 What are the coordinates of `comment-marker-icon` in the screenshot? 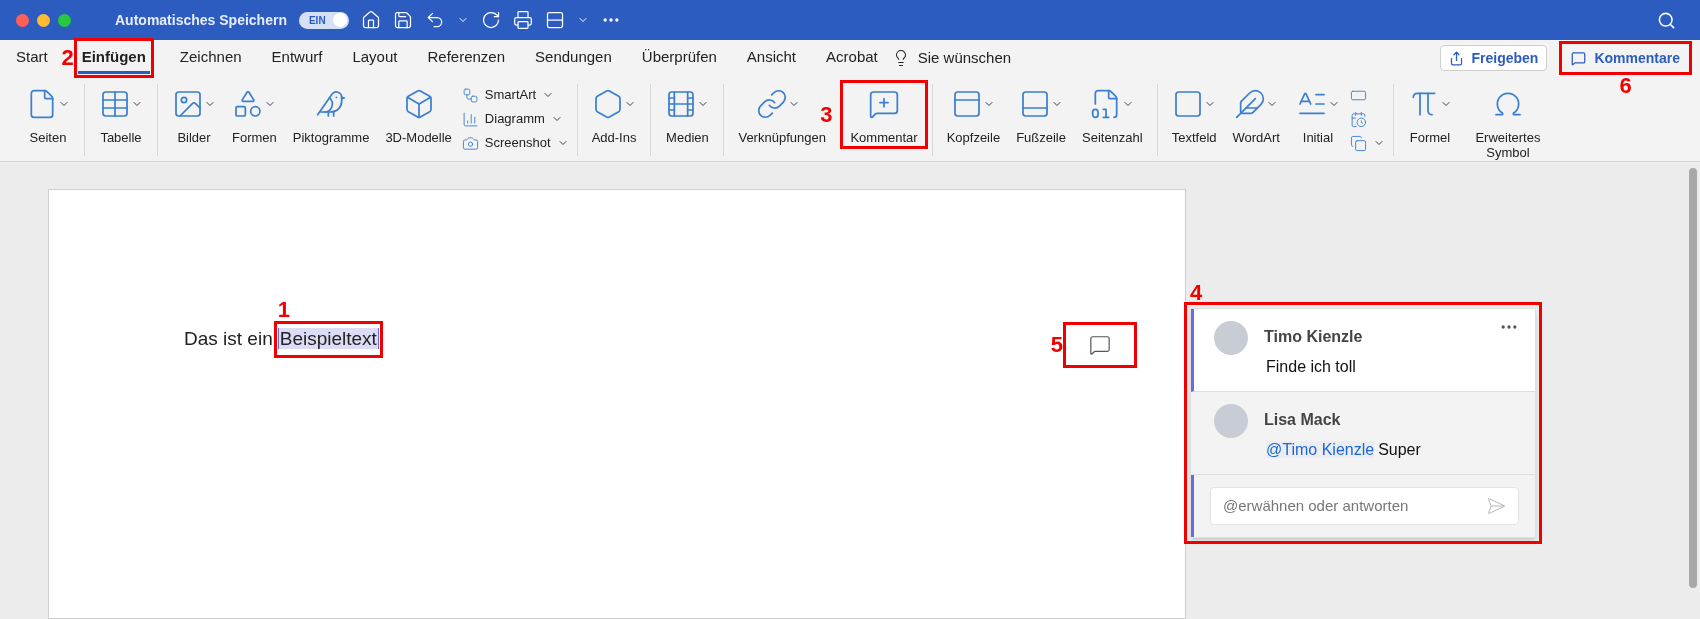 It's located at (1100, 345).